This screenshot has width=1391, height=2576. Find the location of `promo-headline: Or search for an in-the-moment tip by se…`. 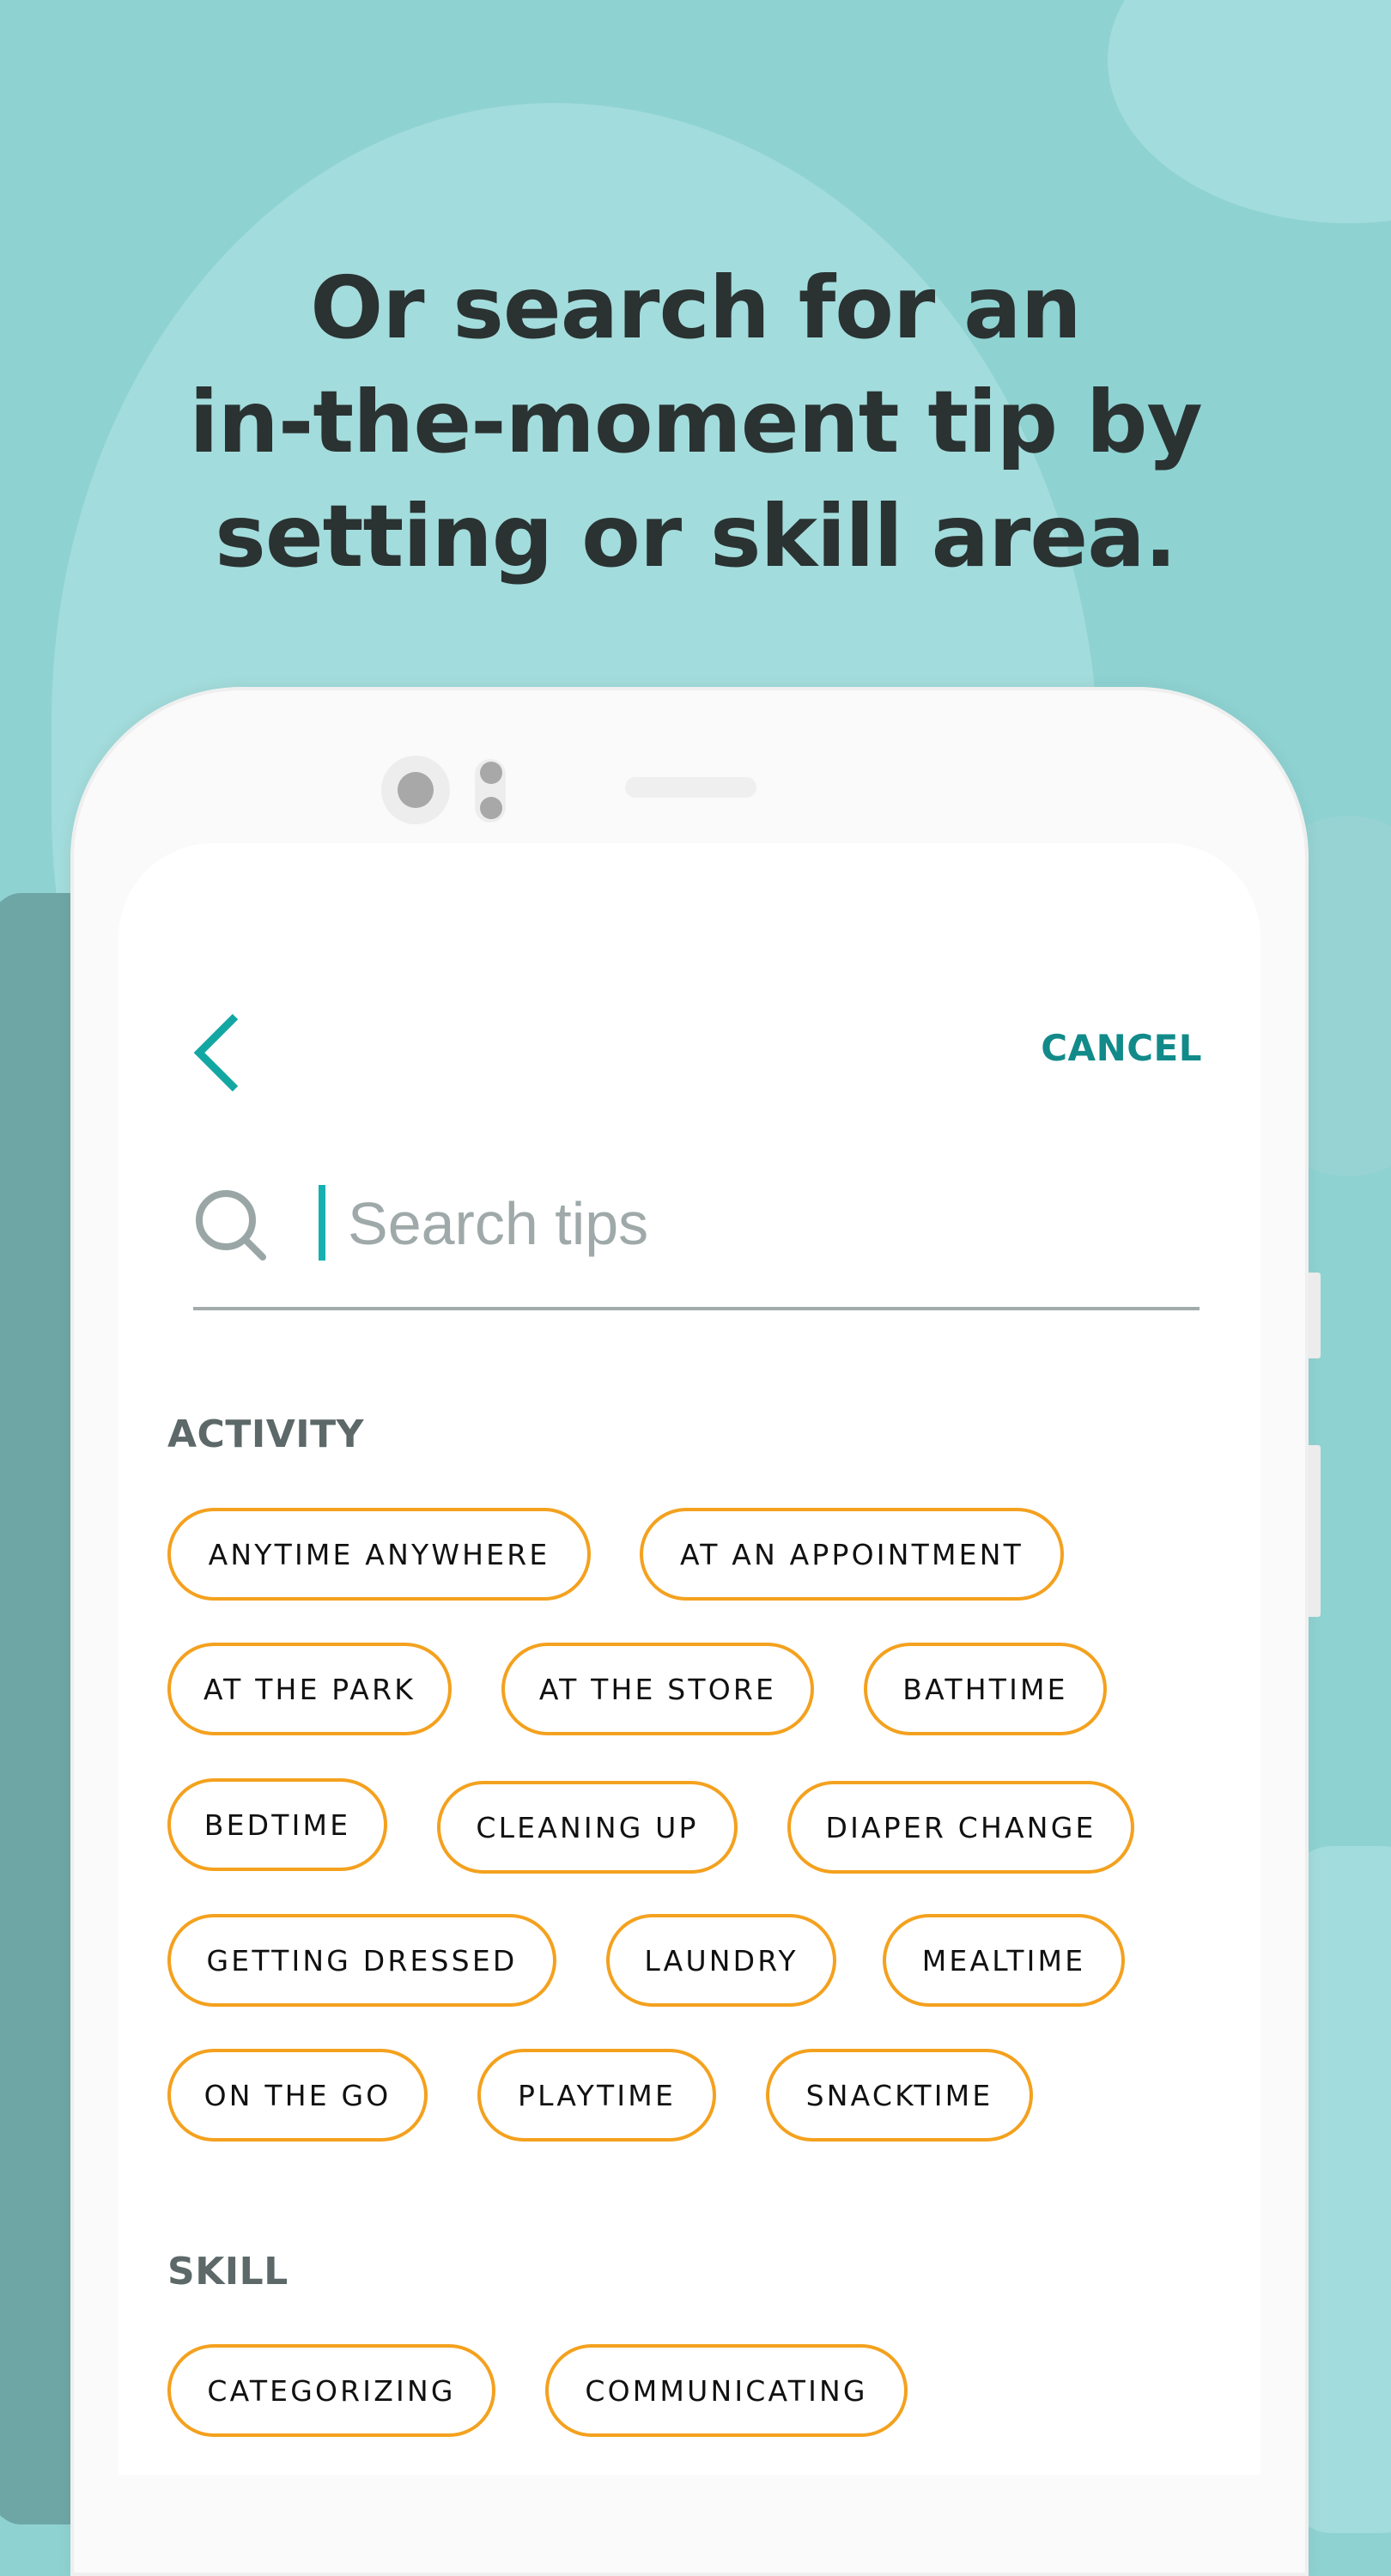

promo-headline: Or search for an in-the-moment tip by se… is located at coordinates (695, 422).